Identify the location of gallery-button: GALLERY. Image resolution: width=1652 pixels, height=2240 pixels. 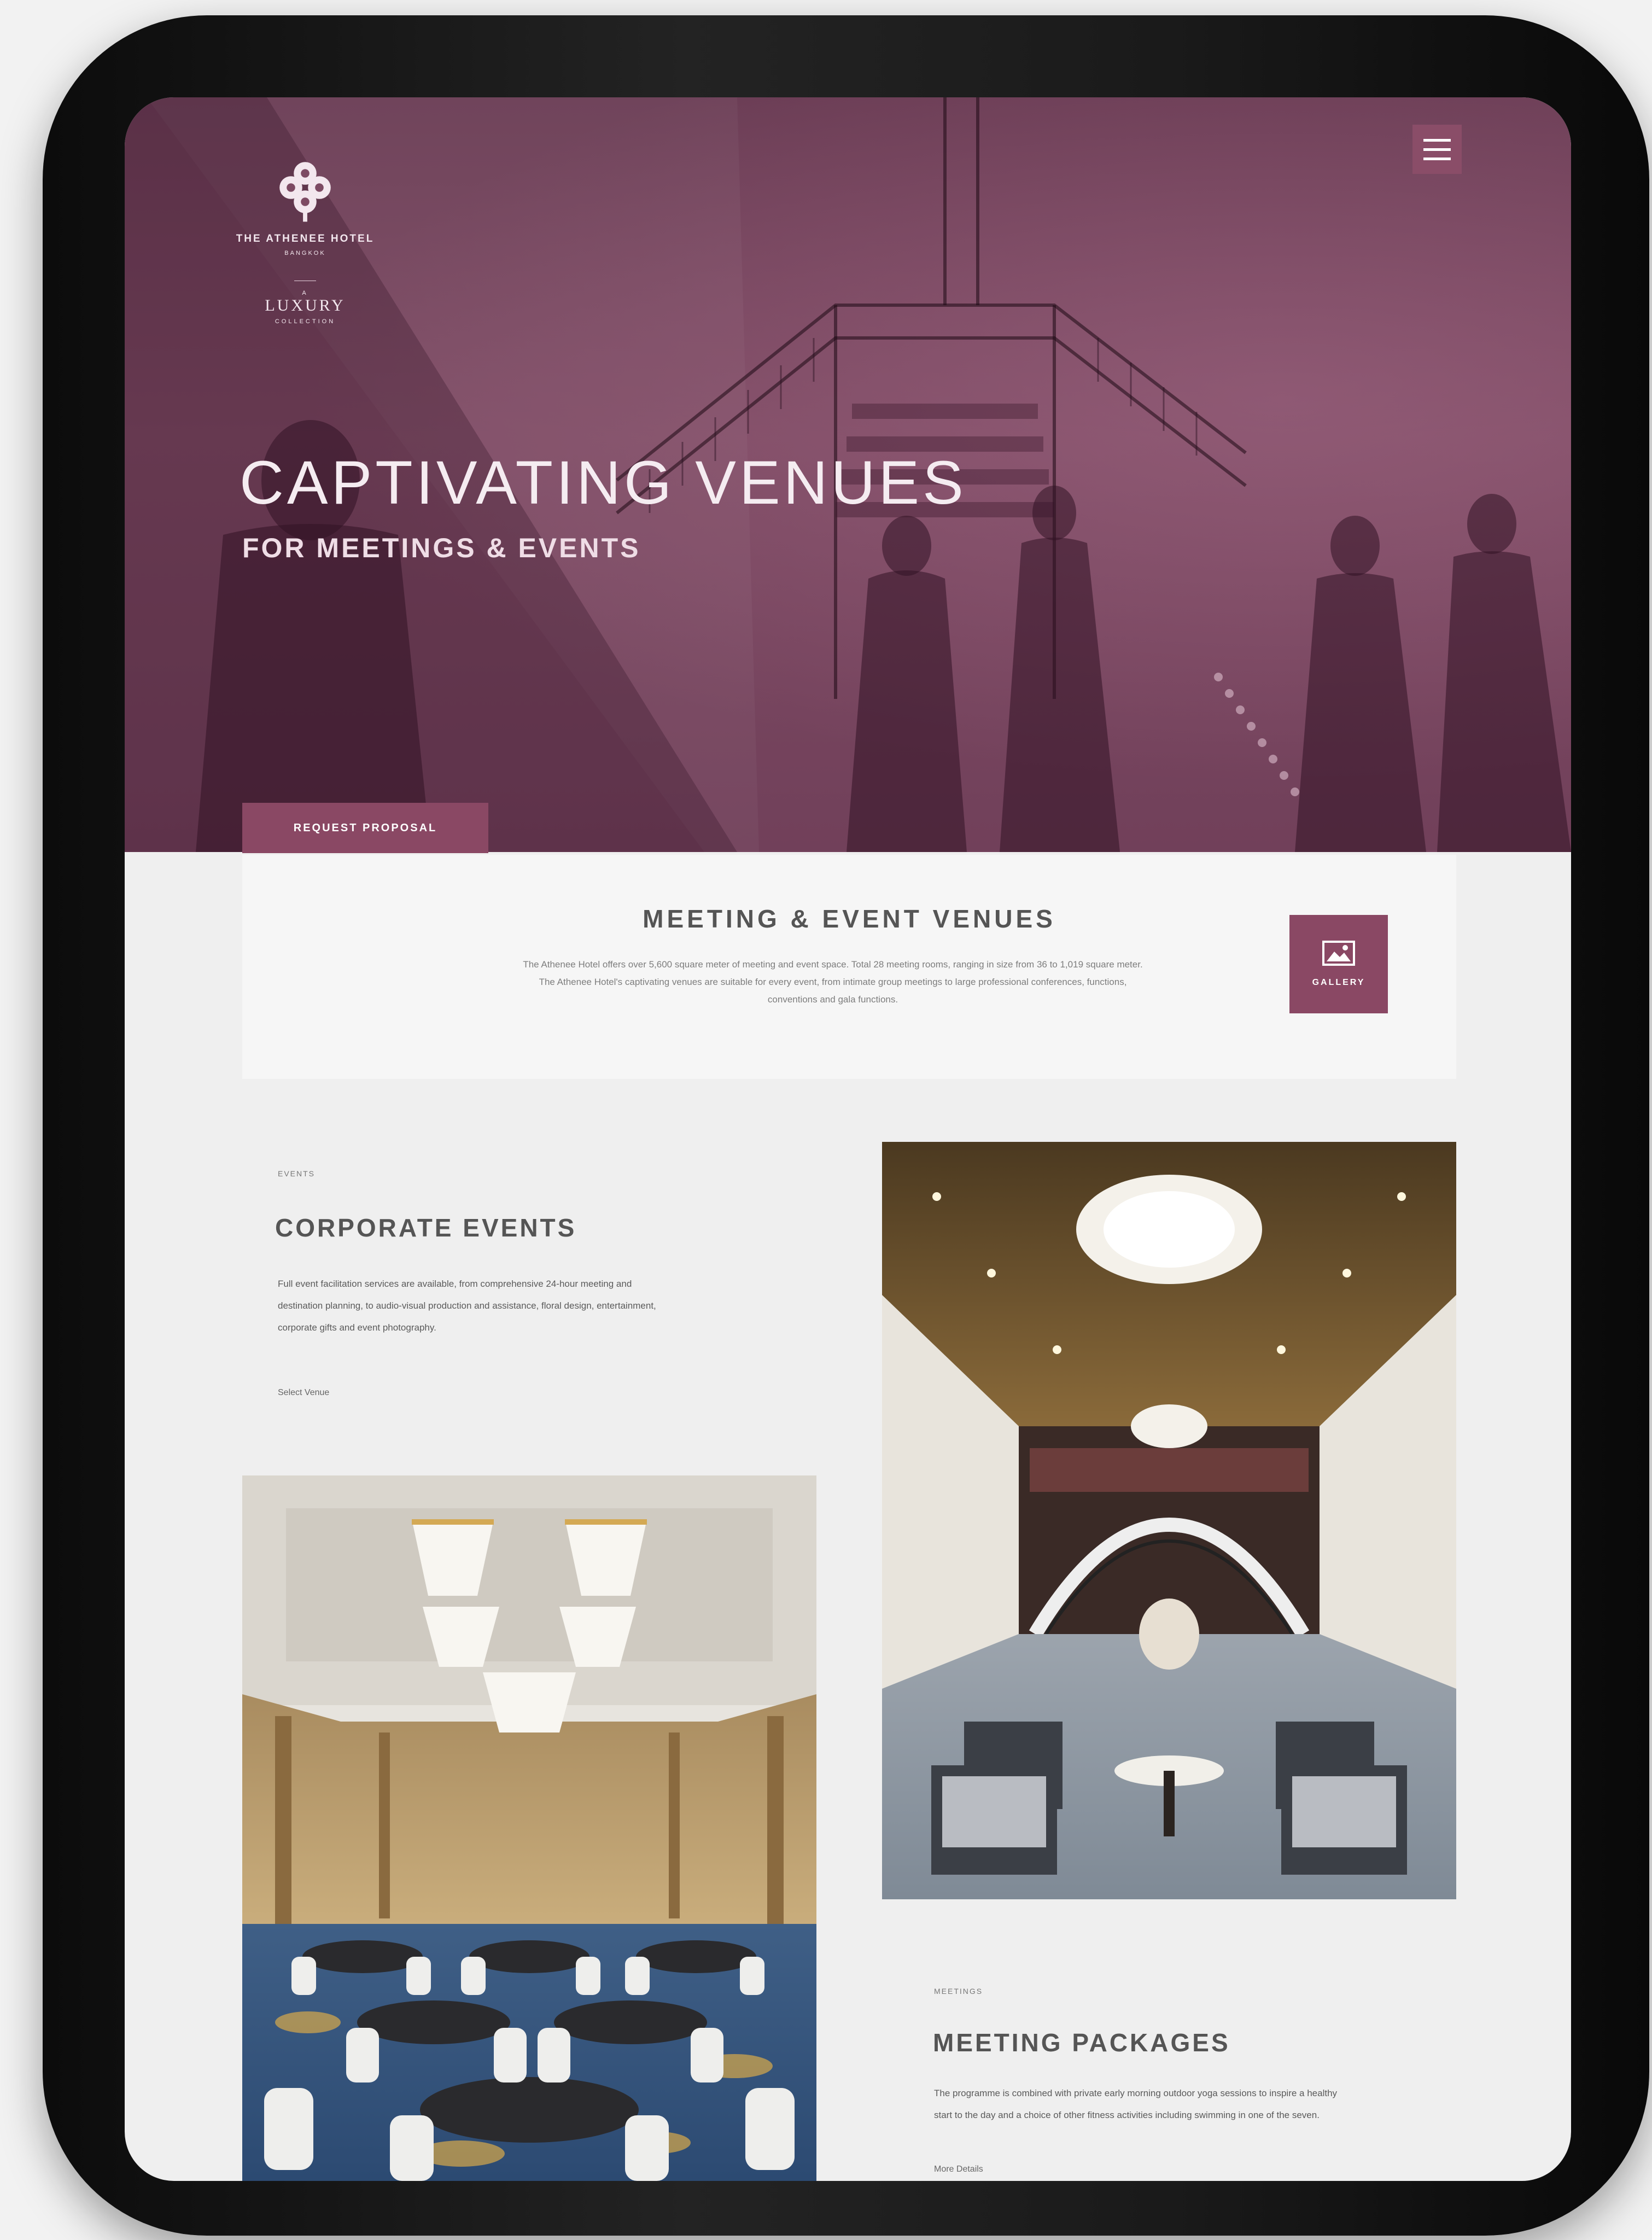
(1338, 964).